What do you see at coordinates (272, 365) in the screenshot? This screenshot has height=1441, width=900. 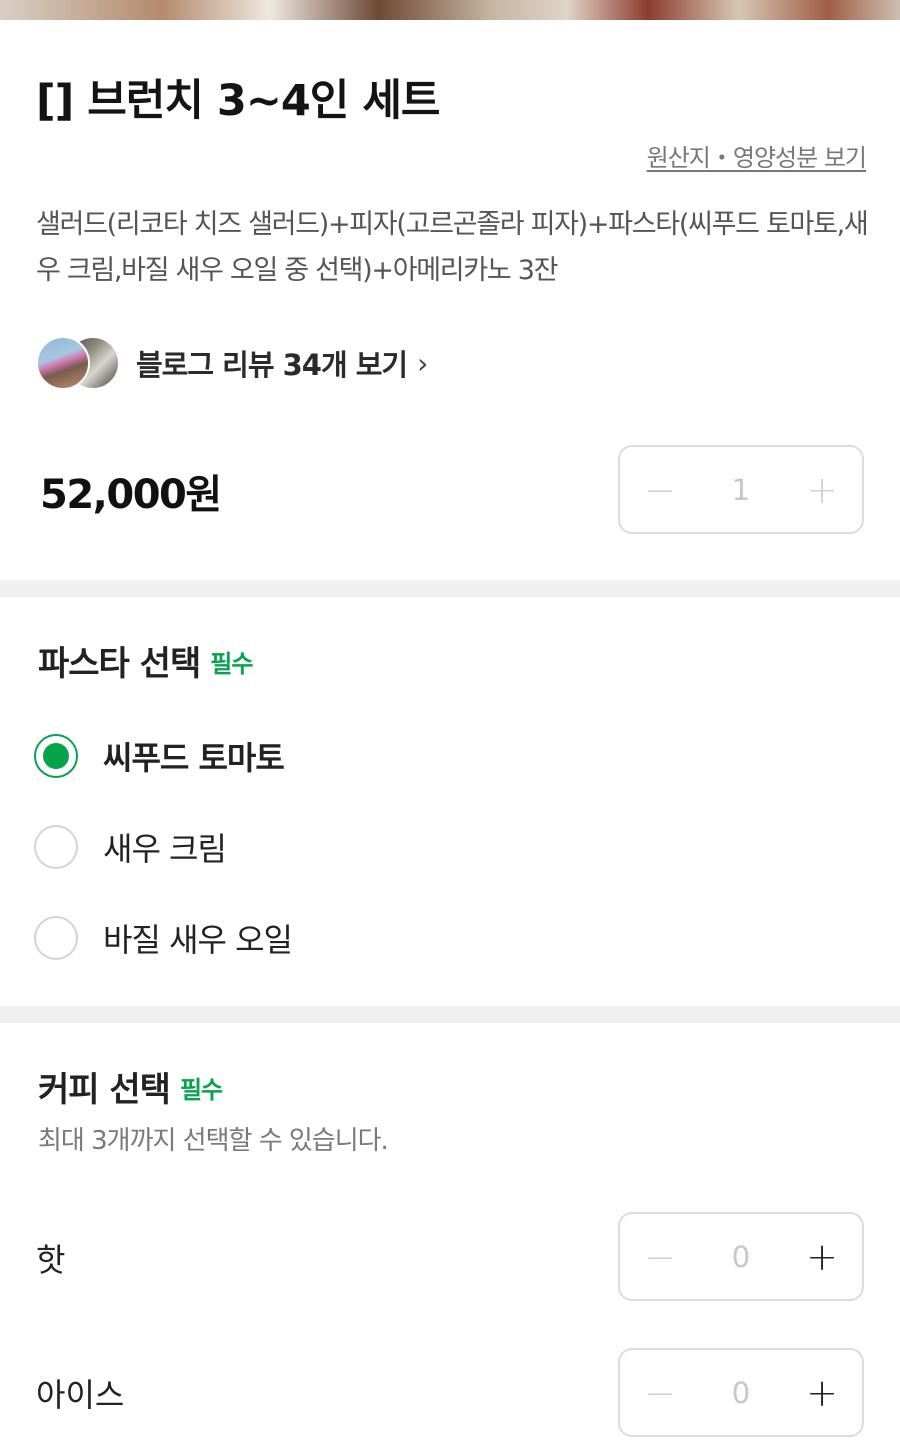 I see `blog-review-label: 블로그 리뷰 34개 보기` at bounding box center [272, 365].